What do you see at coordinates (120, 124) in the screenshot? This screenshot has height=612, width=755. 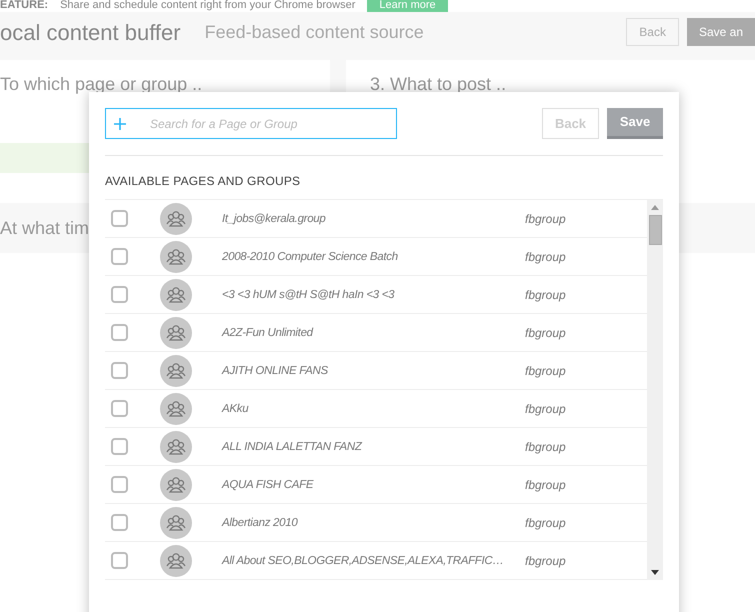 I see `plus-icon` at bounding box center [120, 124].